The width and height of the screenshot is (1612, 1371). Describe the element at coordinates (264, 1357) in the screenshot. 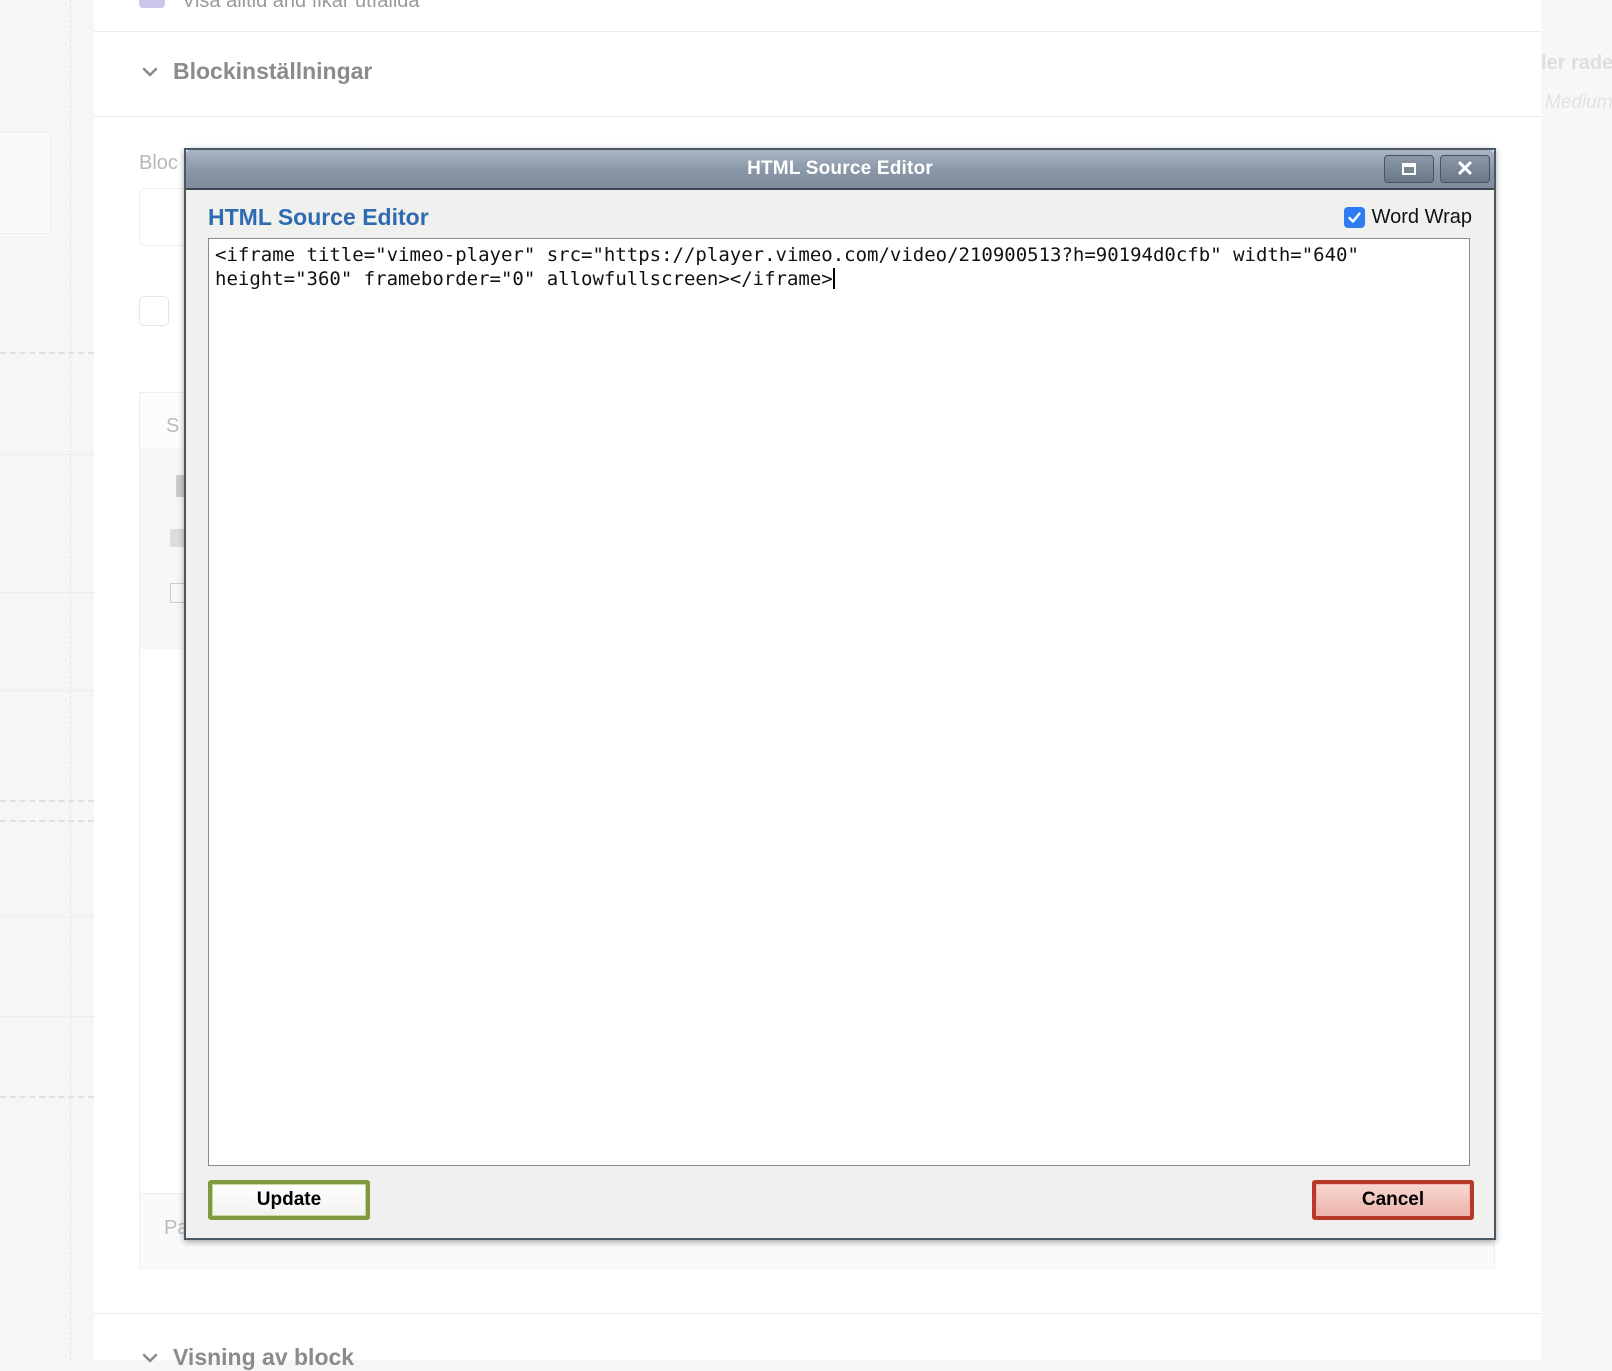

I see `section-title: Visning av block` at that location.